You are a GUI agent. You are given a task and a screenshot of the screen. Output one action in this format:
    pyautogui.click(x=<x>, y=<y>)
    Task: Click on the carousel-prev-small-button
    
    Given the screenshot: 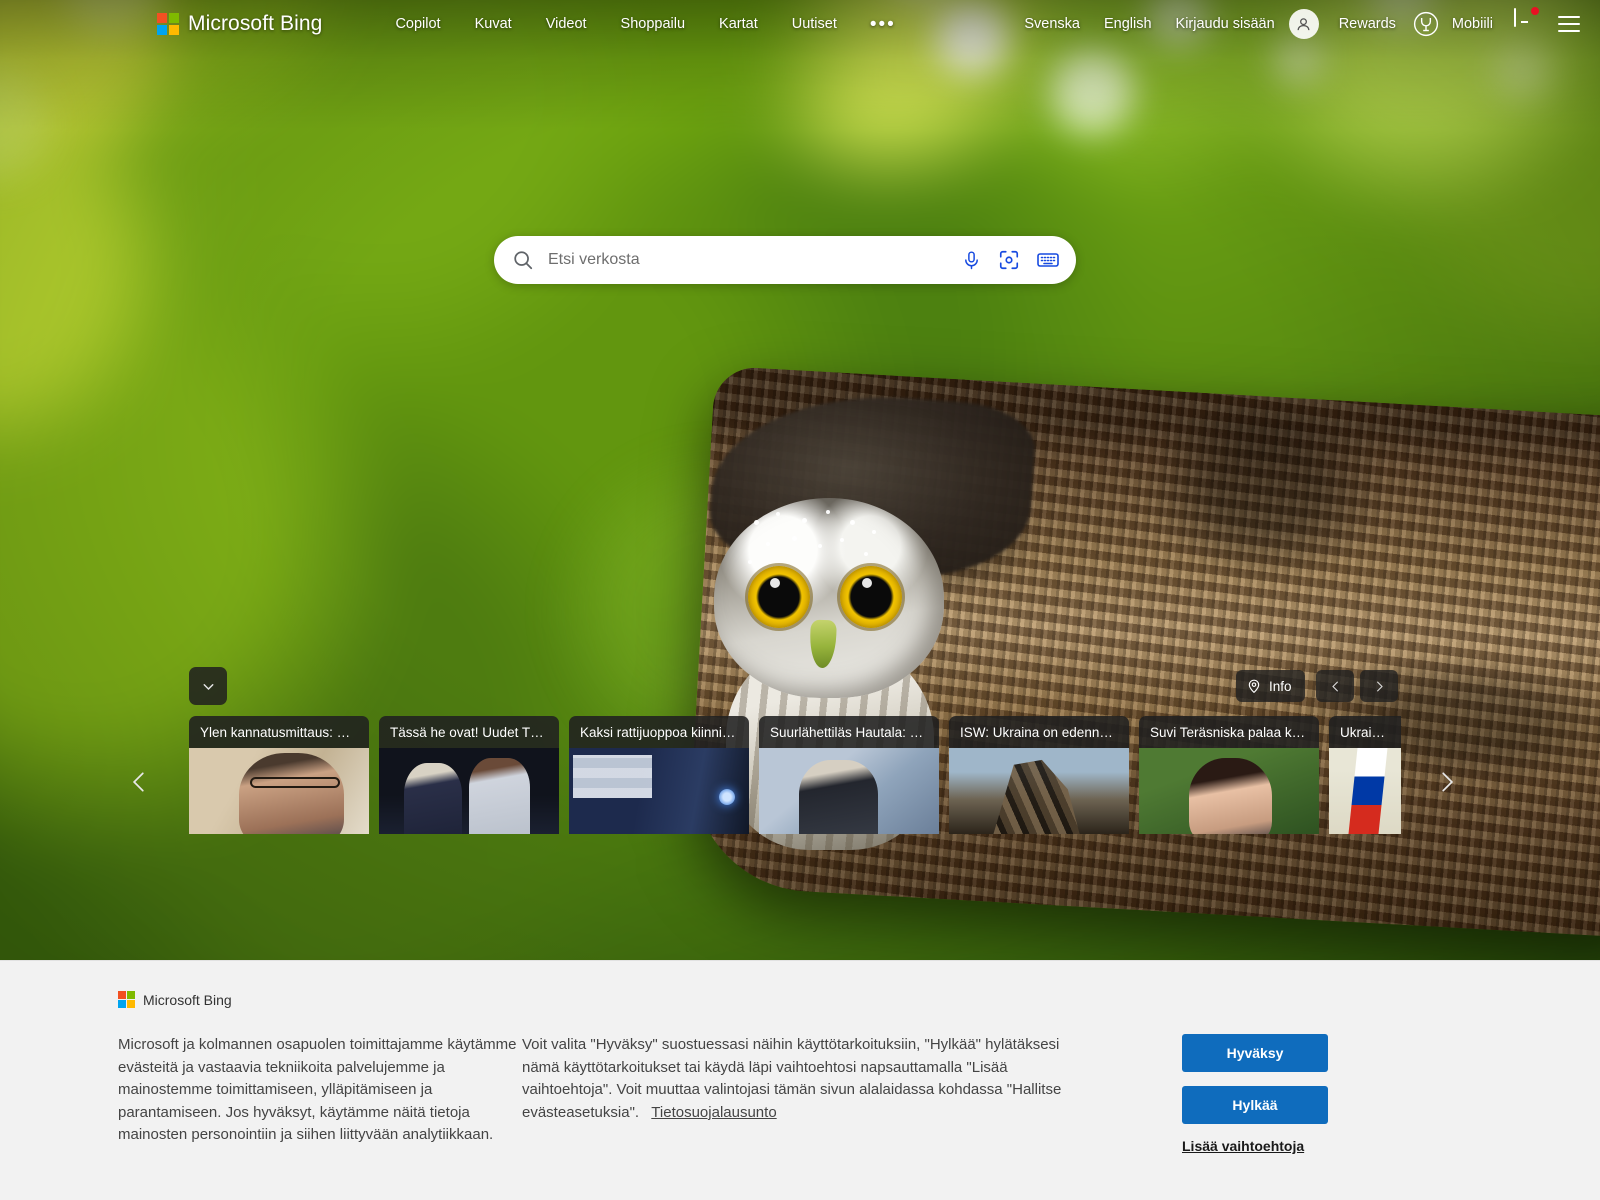 What is the action you would take?
    pyautogui.click(x=1335, y=686)
    